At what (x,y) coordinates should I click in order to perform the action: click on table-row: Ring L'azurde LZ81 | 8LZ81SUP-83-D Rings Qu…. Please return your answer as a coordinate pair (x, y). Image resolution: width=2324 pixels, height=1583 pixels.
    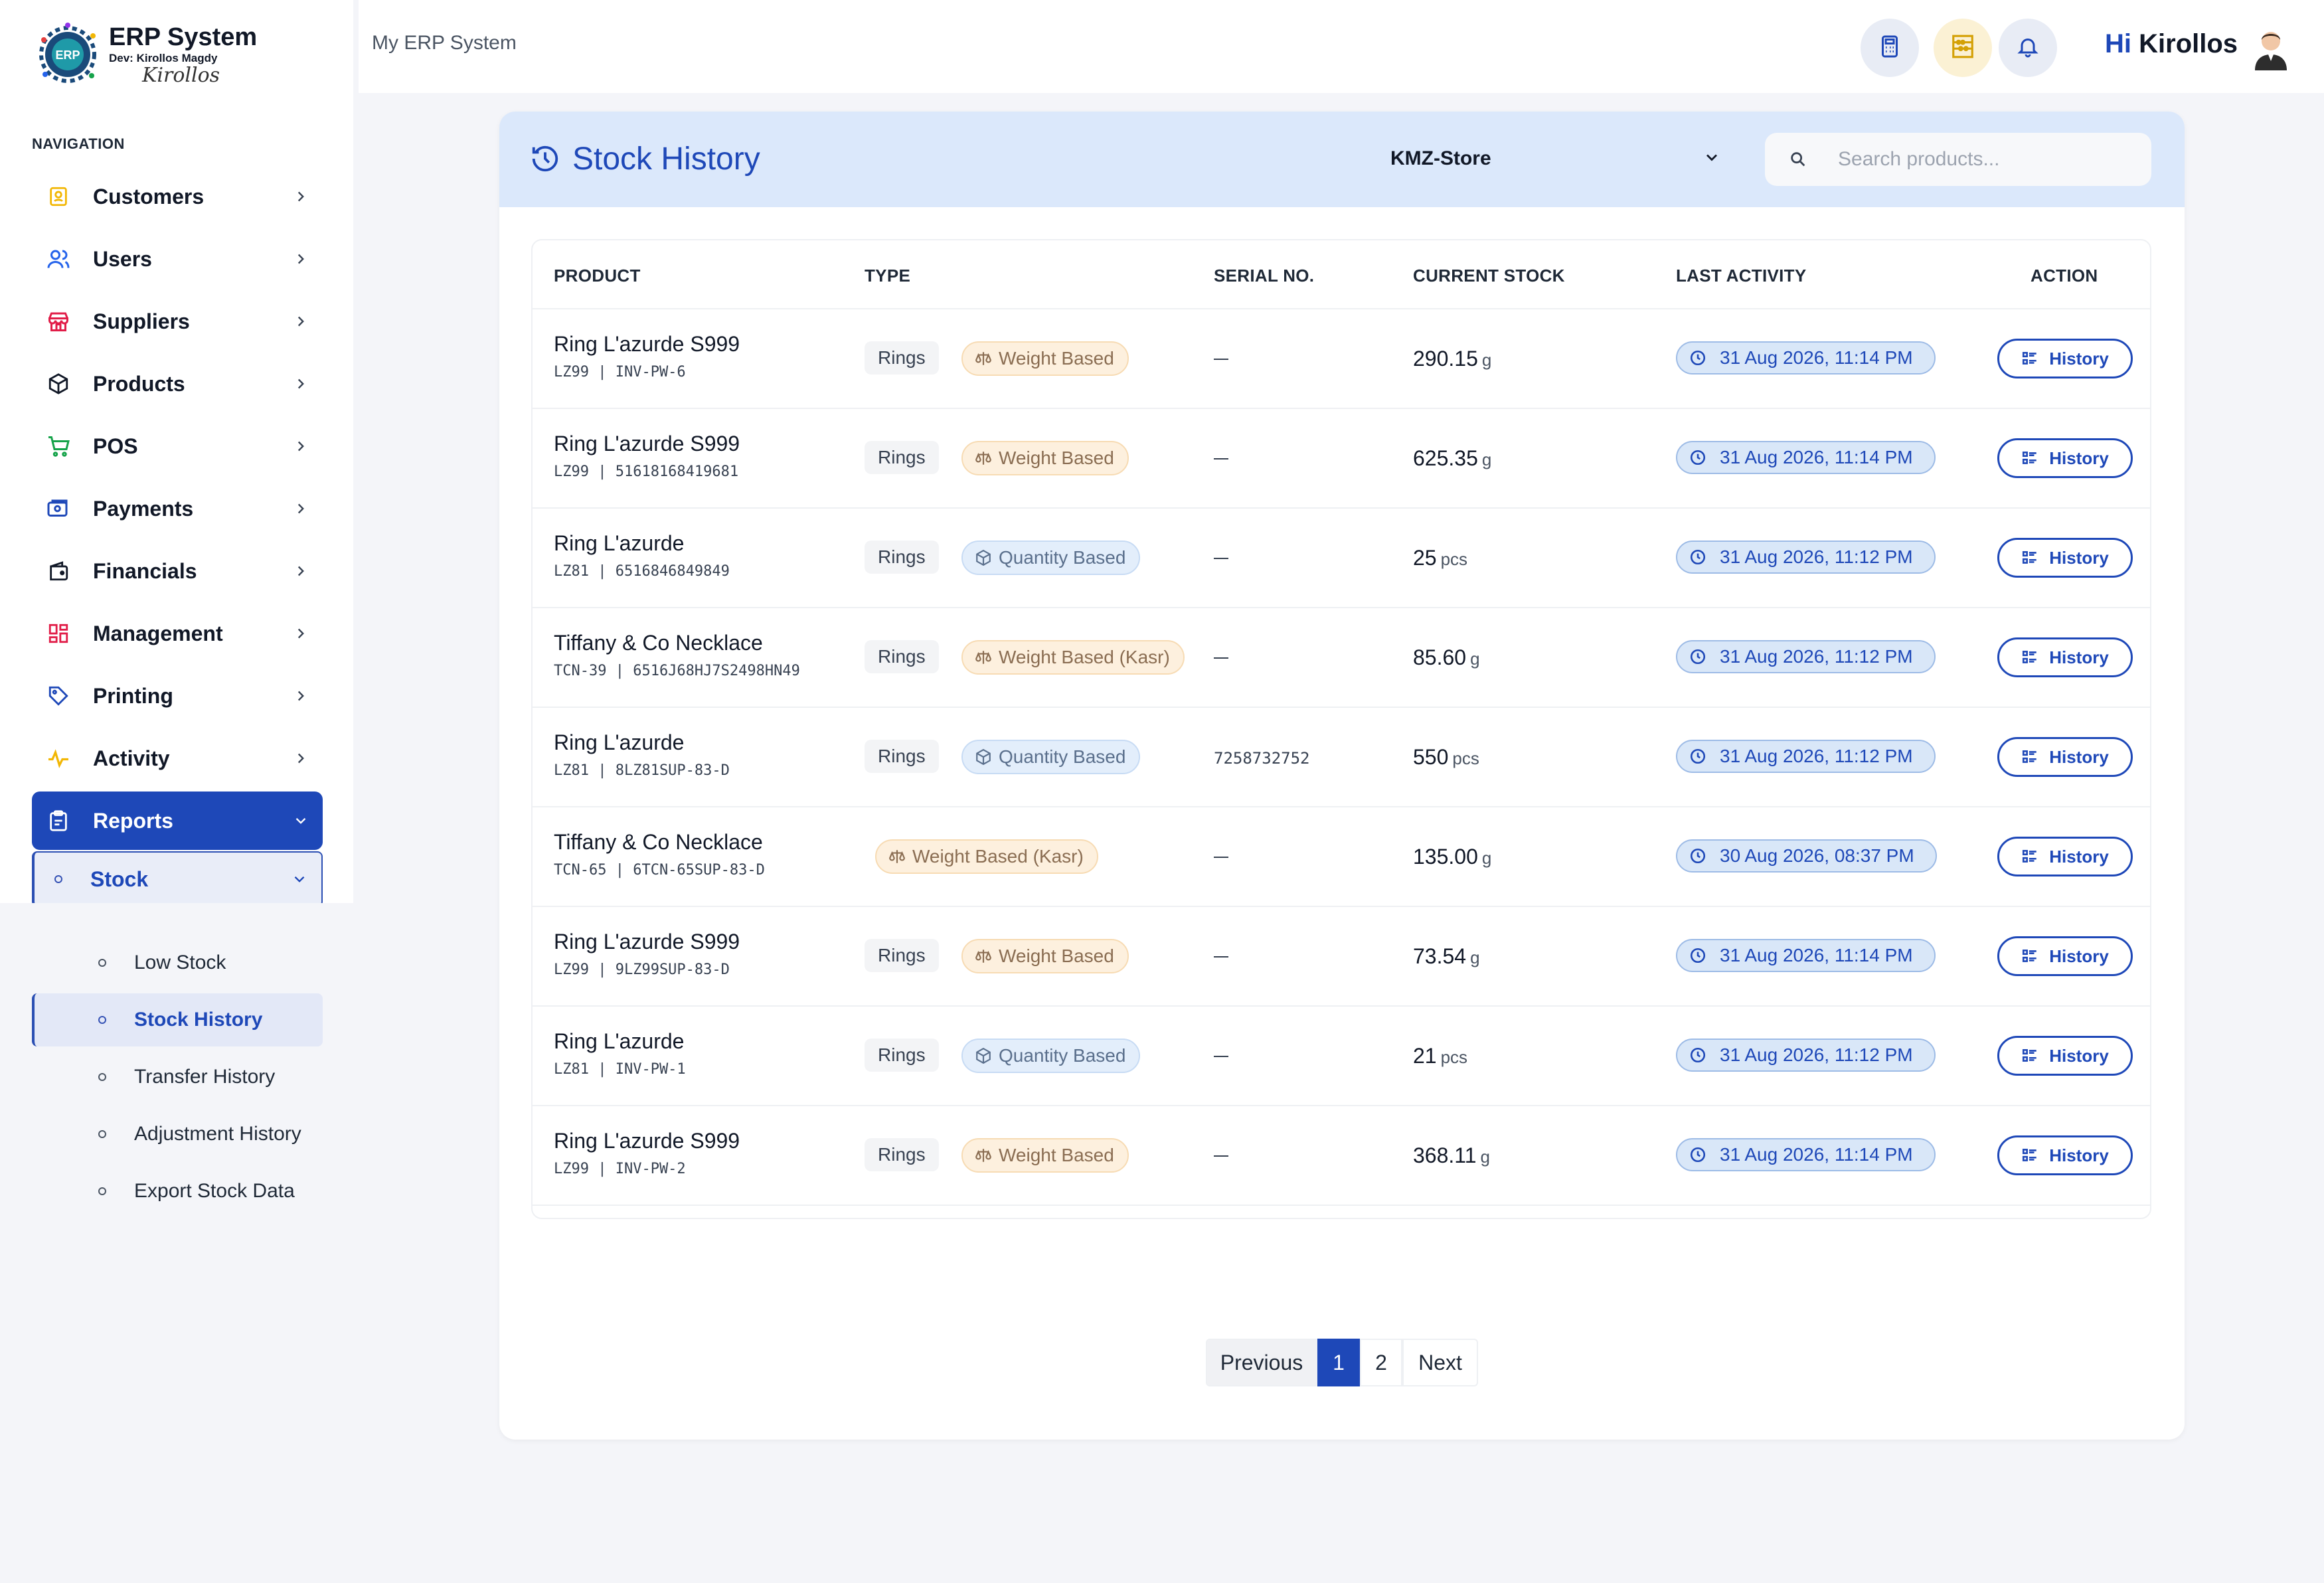
    Looking at the image, I should click on (1342, 757).